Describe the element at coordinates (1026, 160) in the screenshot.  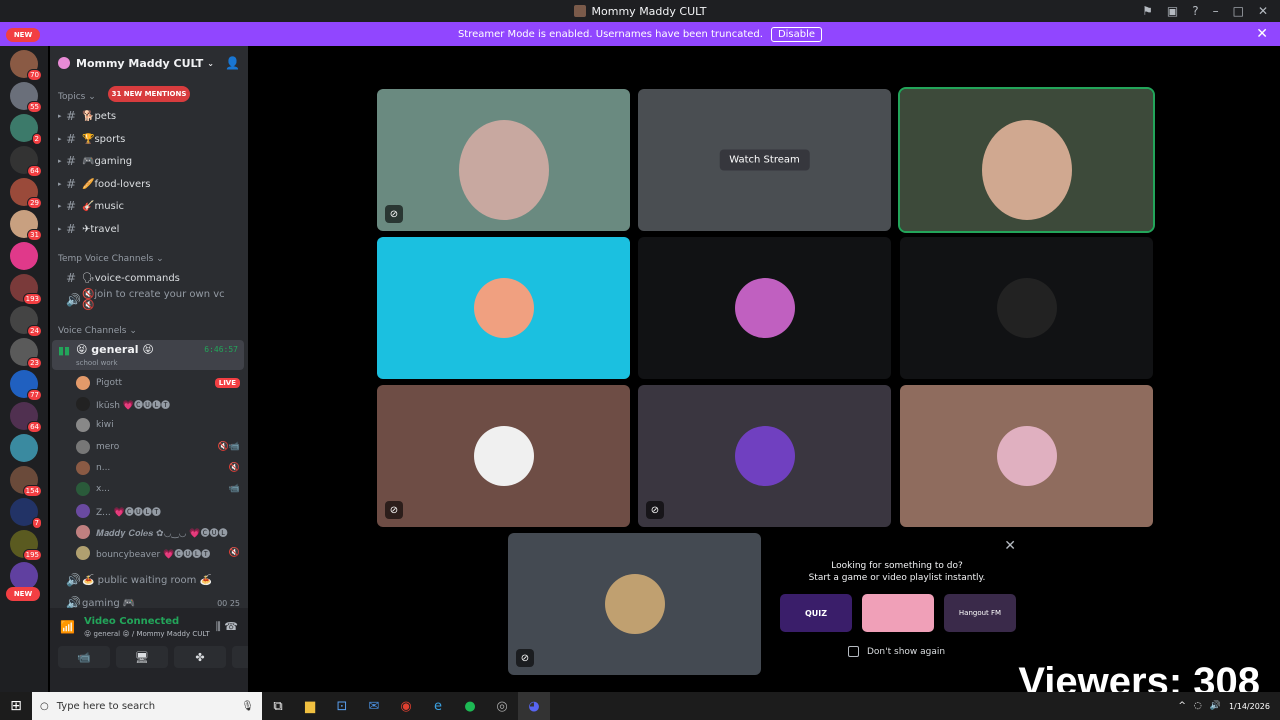
I see `video-tile` at that location.